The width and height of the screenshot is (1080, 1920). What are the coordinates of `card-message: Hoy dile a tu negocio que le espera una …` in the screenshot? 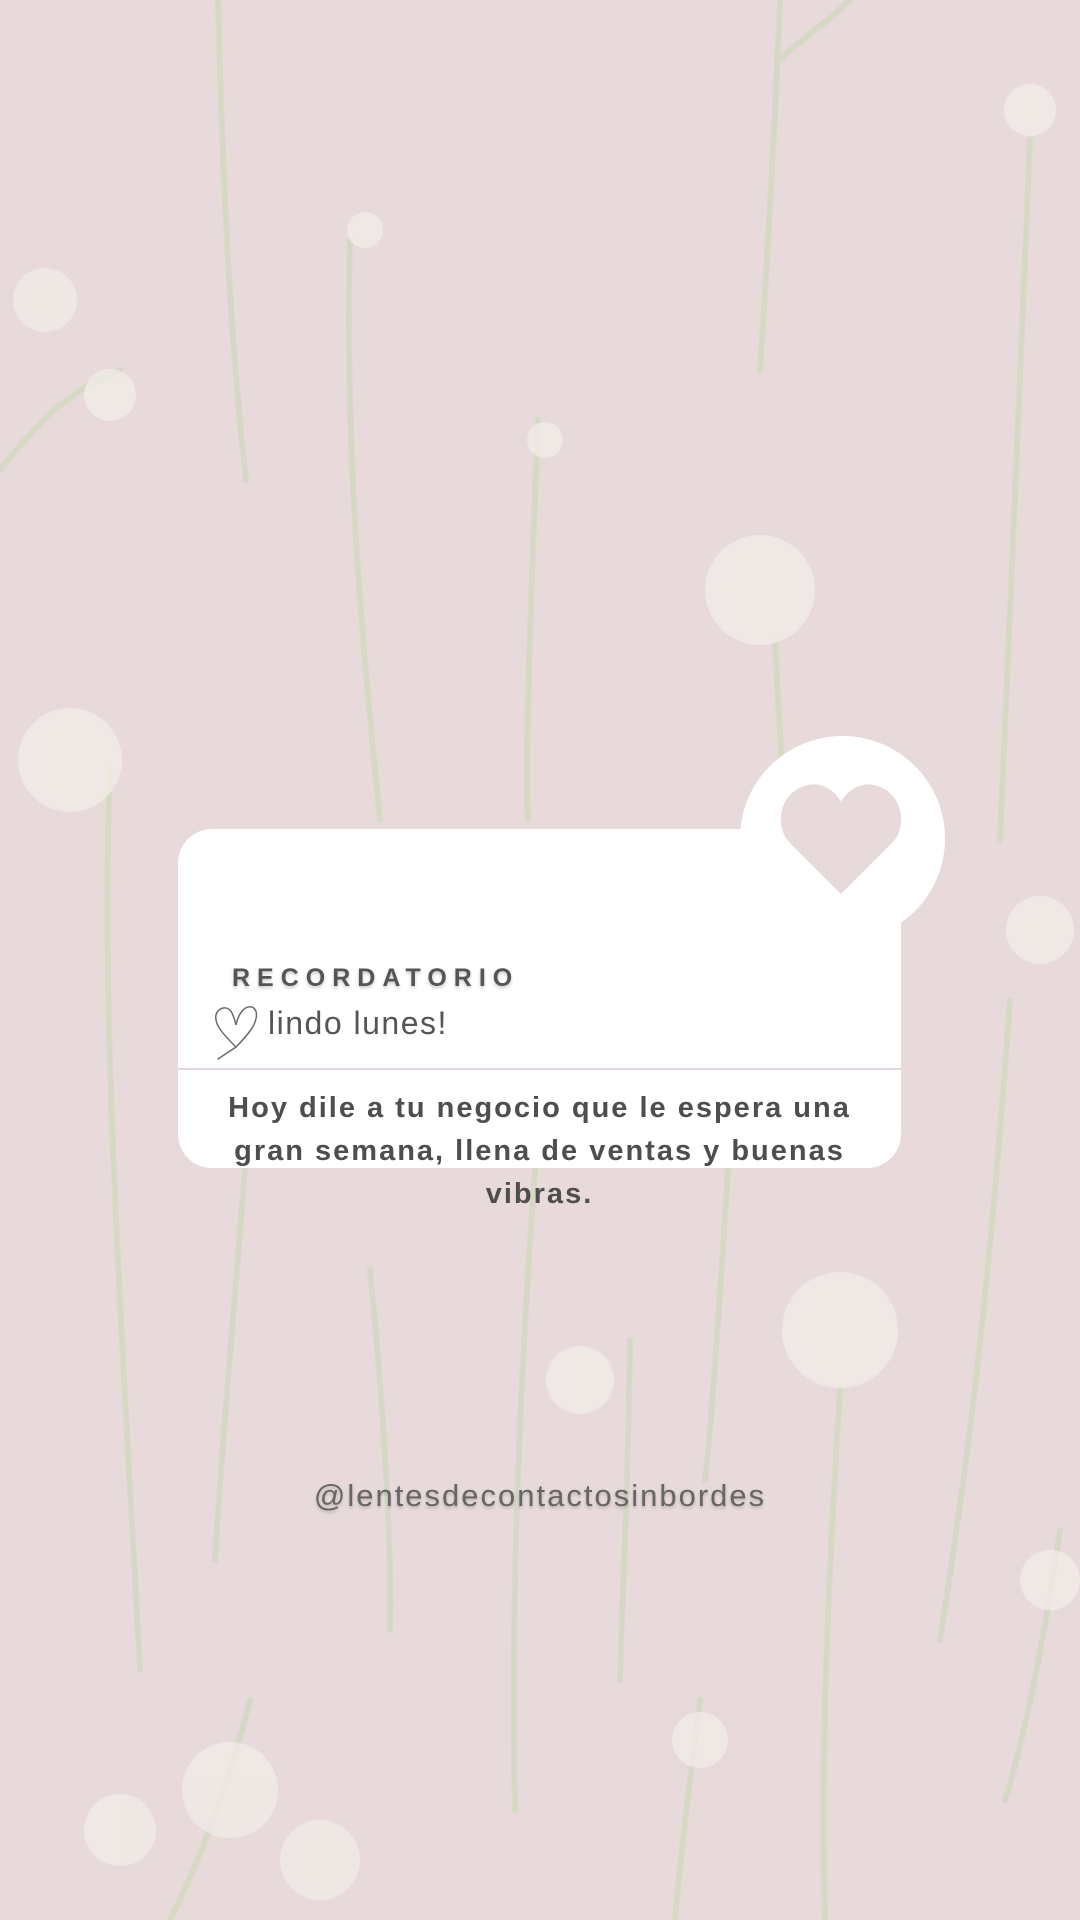 It's located at (539, 1151).